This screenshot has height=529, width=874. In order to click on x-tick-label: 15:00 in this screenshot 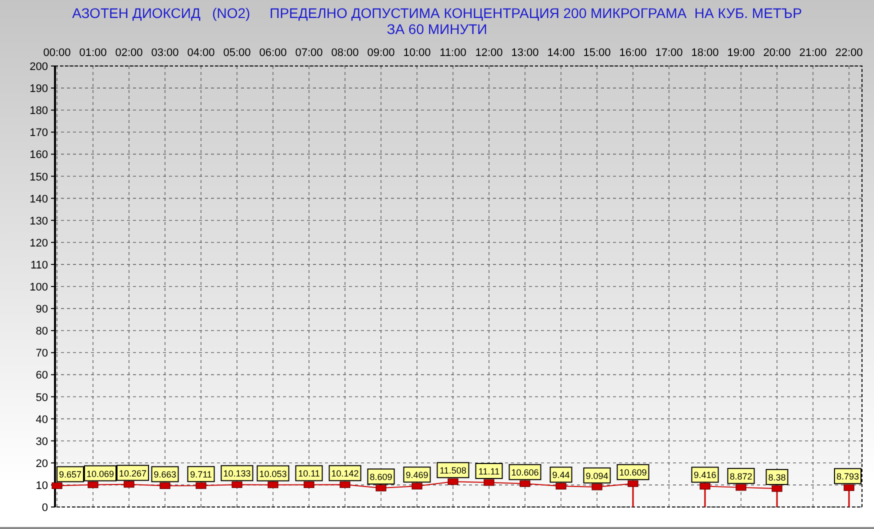, I will do `click(597, 53)`.